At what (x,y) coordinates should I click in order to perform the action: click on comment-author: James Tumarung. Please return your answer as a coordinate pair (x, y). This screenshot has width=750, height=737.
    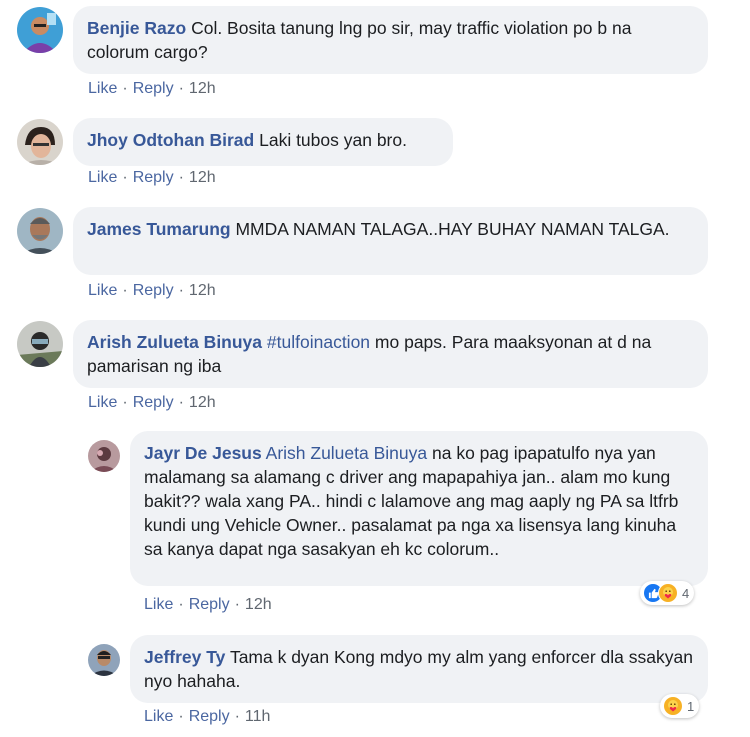
    Looking at the image, I should click on (159, 229).